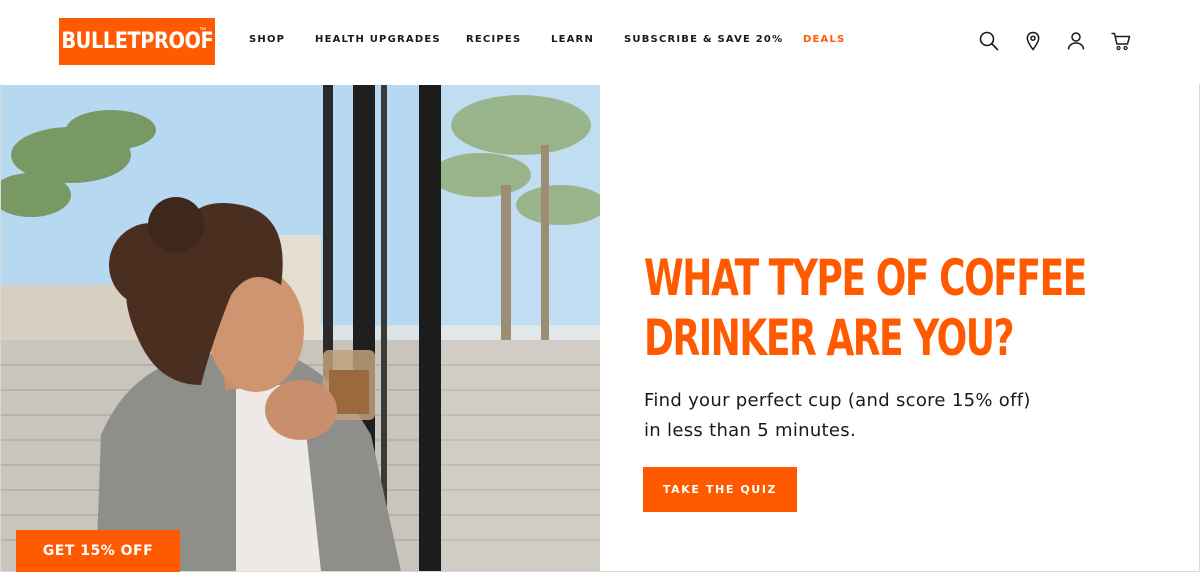 This screenshot has height=572, width=1200. I want to click on bulletproof-logo: BULLETPROOF ™, so click(137, 41).